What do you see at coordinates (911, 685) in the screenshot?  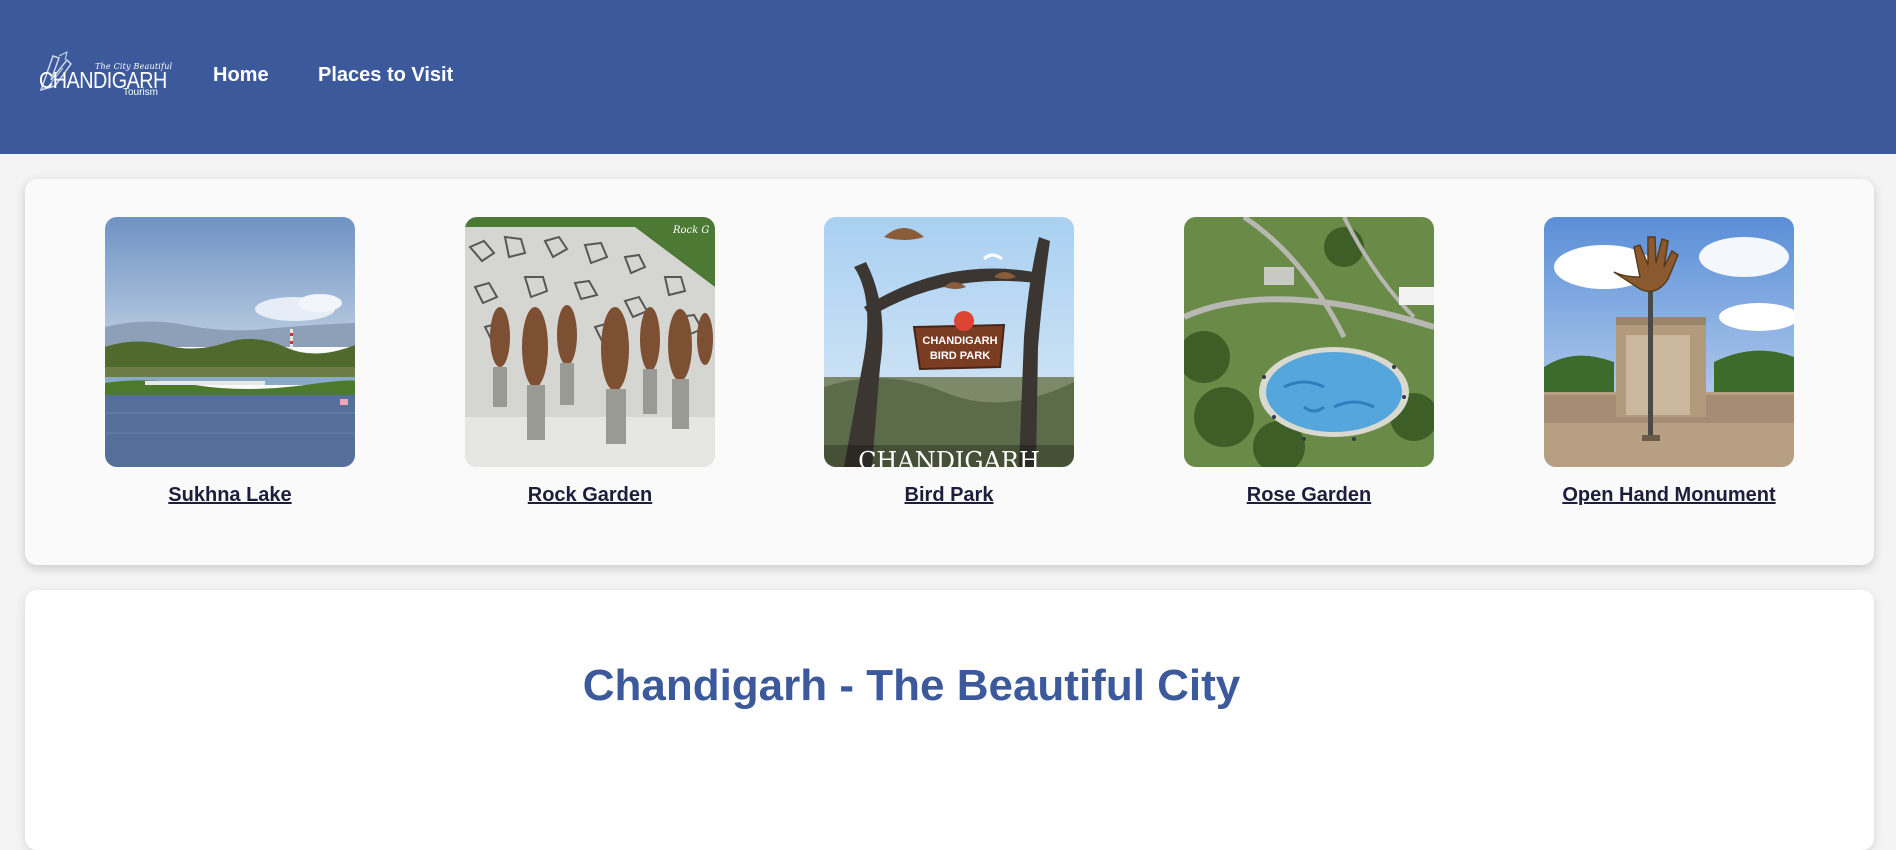 I see `page-title: Chandigarh - The Beautiful City` at bounding box center [911, 685].